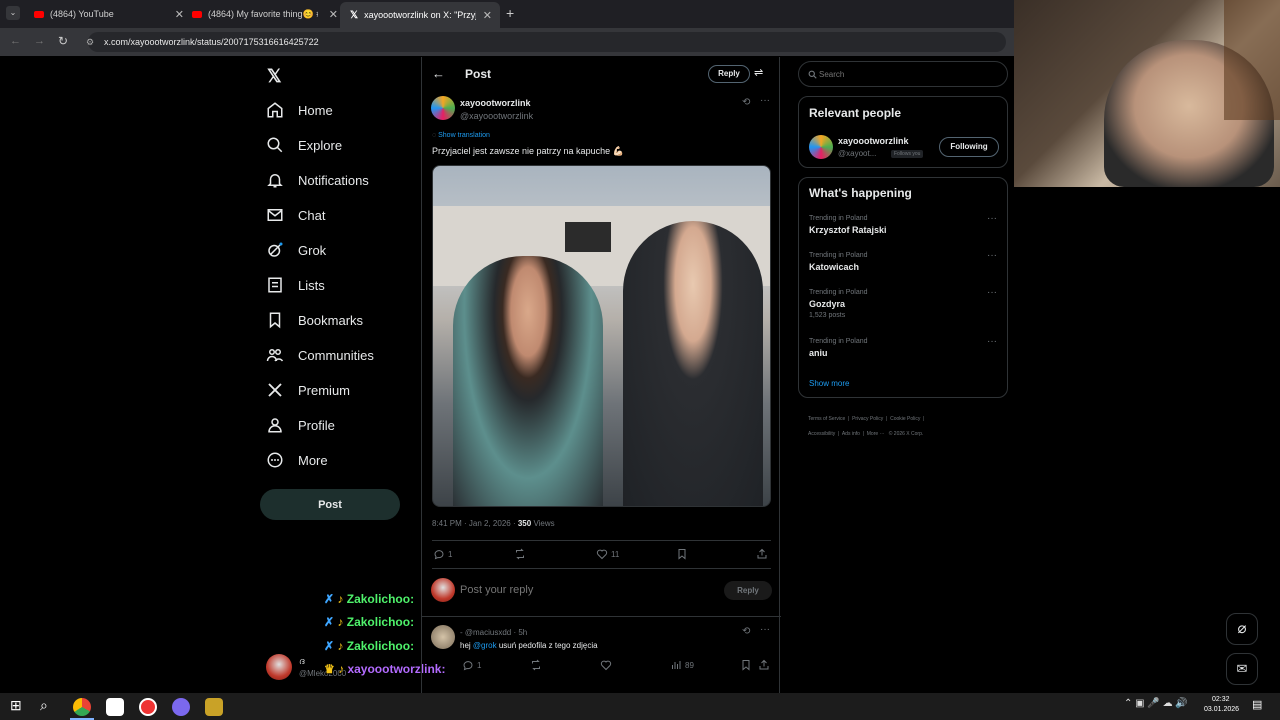 The width and height of the screenshot is (1280, 720). Describe the element at coordinates (214, 707) in the screenshot. I see `league-icon` at that location.